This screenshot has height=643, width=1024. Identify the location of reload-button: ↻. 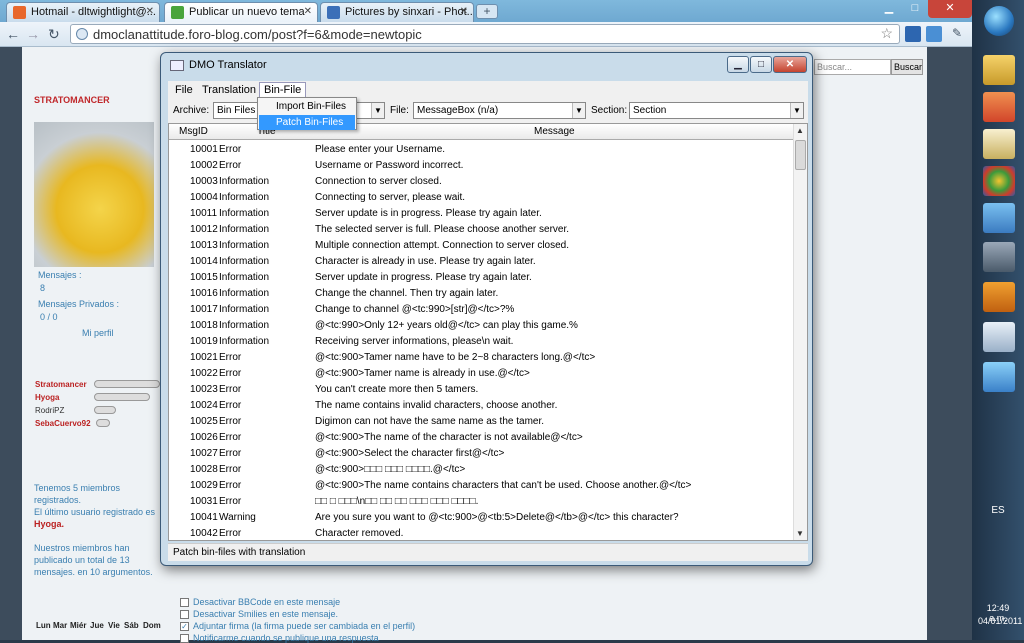
(54, 34).